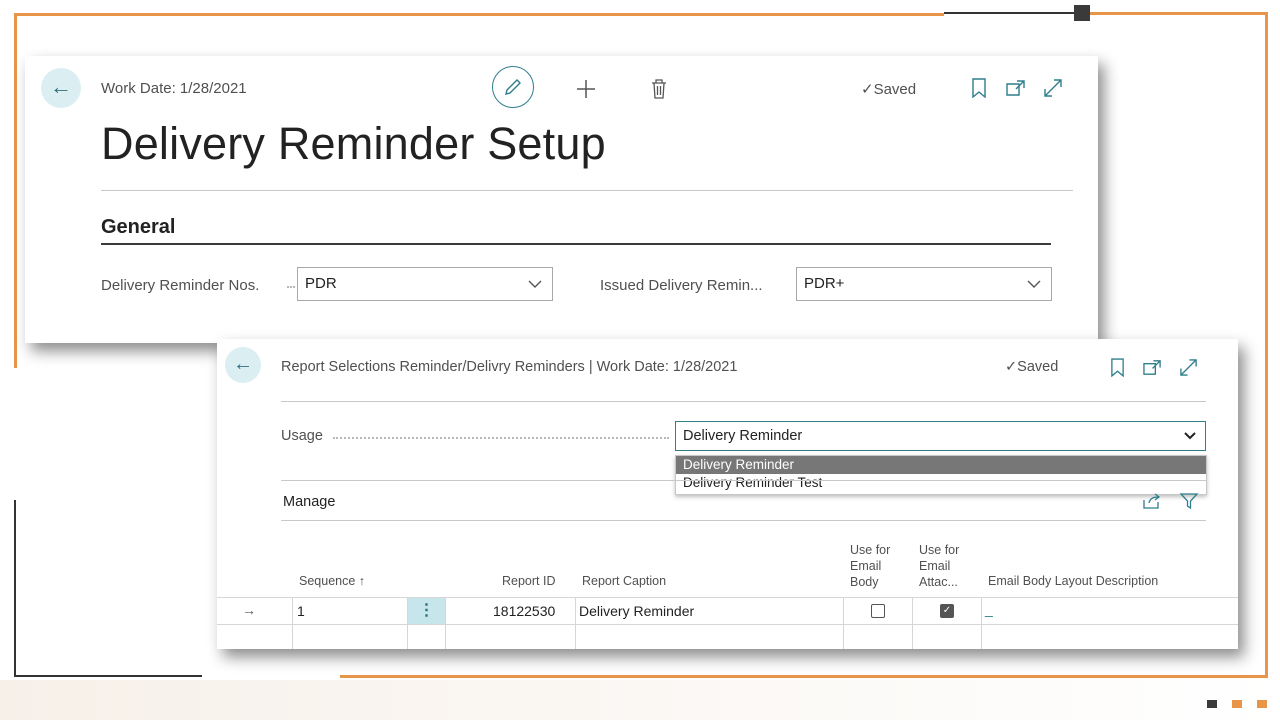 This screenshot has height=720, width=1280. Describe the element at coordinates (138, 227) in the screenshot. I see `section-general: General` at that location.